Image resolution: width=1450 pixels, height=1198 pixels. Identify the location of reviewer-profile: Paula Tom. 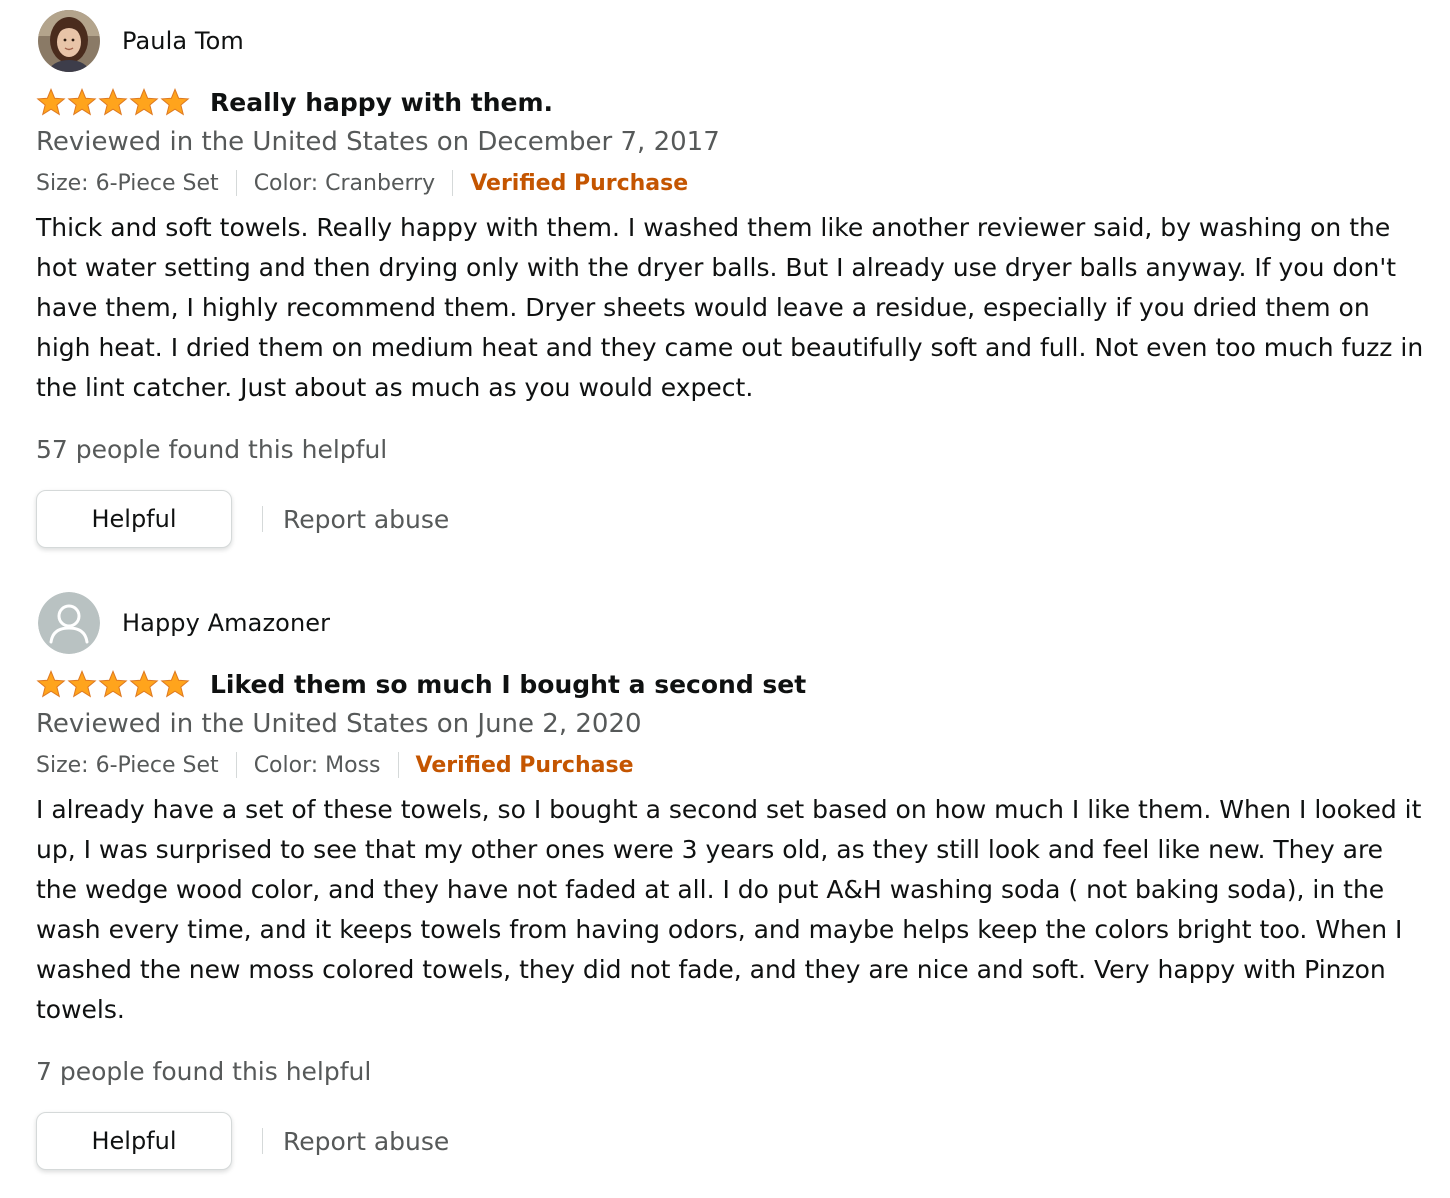
(731, 41).